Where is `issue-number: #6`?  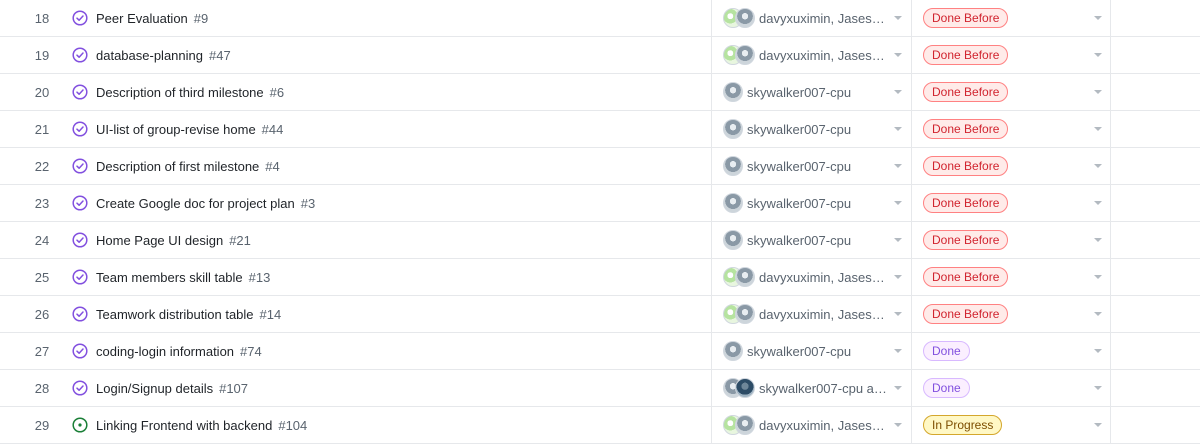 issue-number: #6 is located at coordinates (277, 92).